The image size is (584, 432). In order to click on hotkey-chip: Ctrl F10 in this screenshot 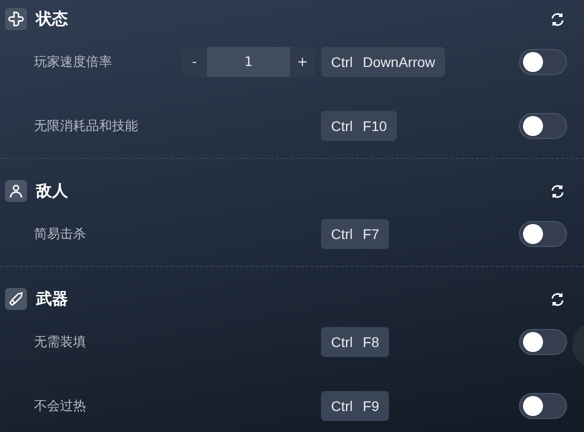, I will do `click(359, 126)`.